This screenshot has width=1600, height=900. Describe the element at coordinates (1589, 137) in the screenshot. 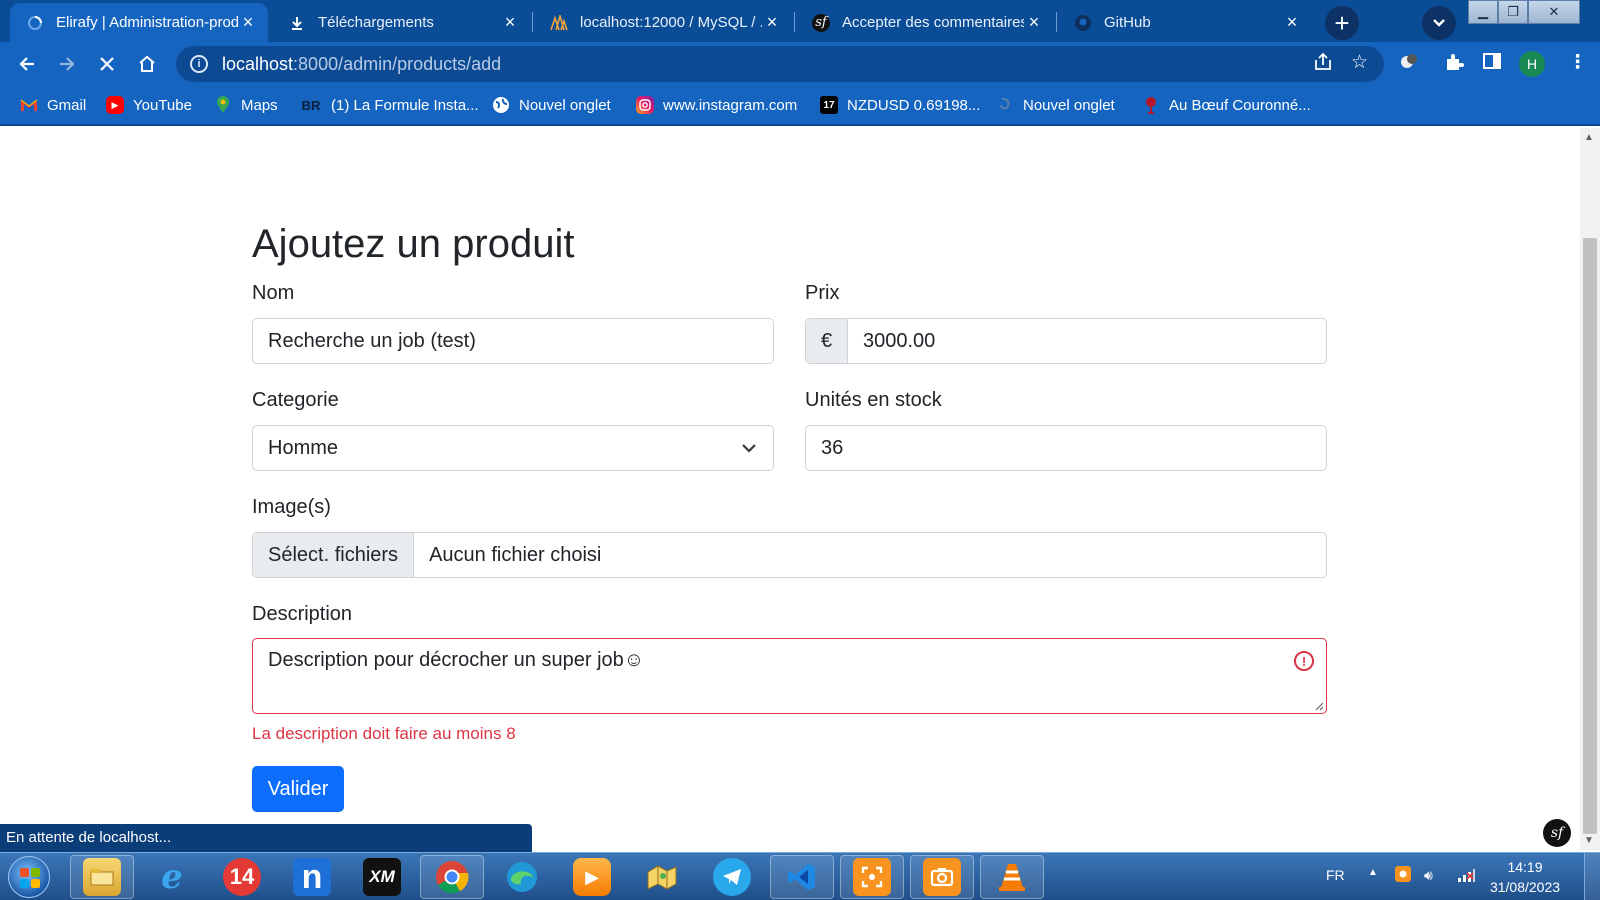

I see `scroll-up-icon: ▲` at that location.